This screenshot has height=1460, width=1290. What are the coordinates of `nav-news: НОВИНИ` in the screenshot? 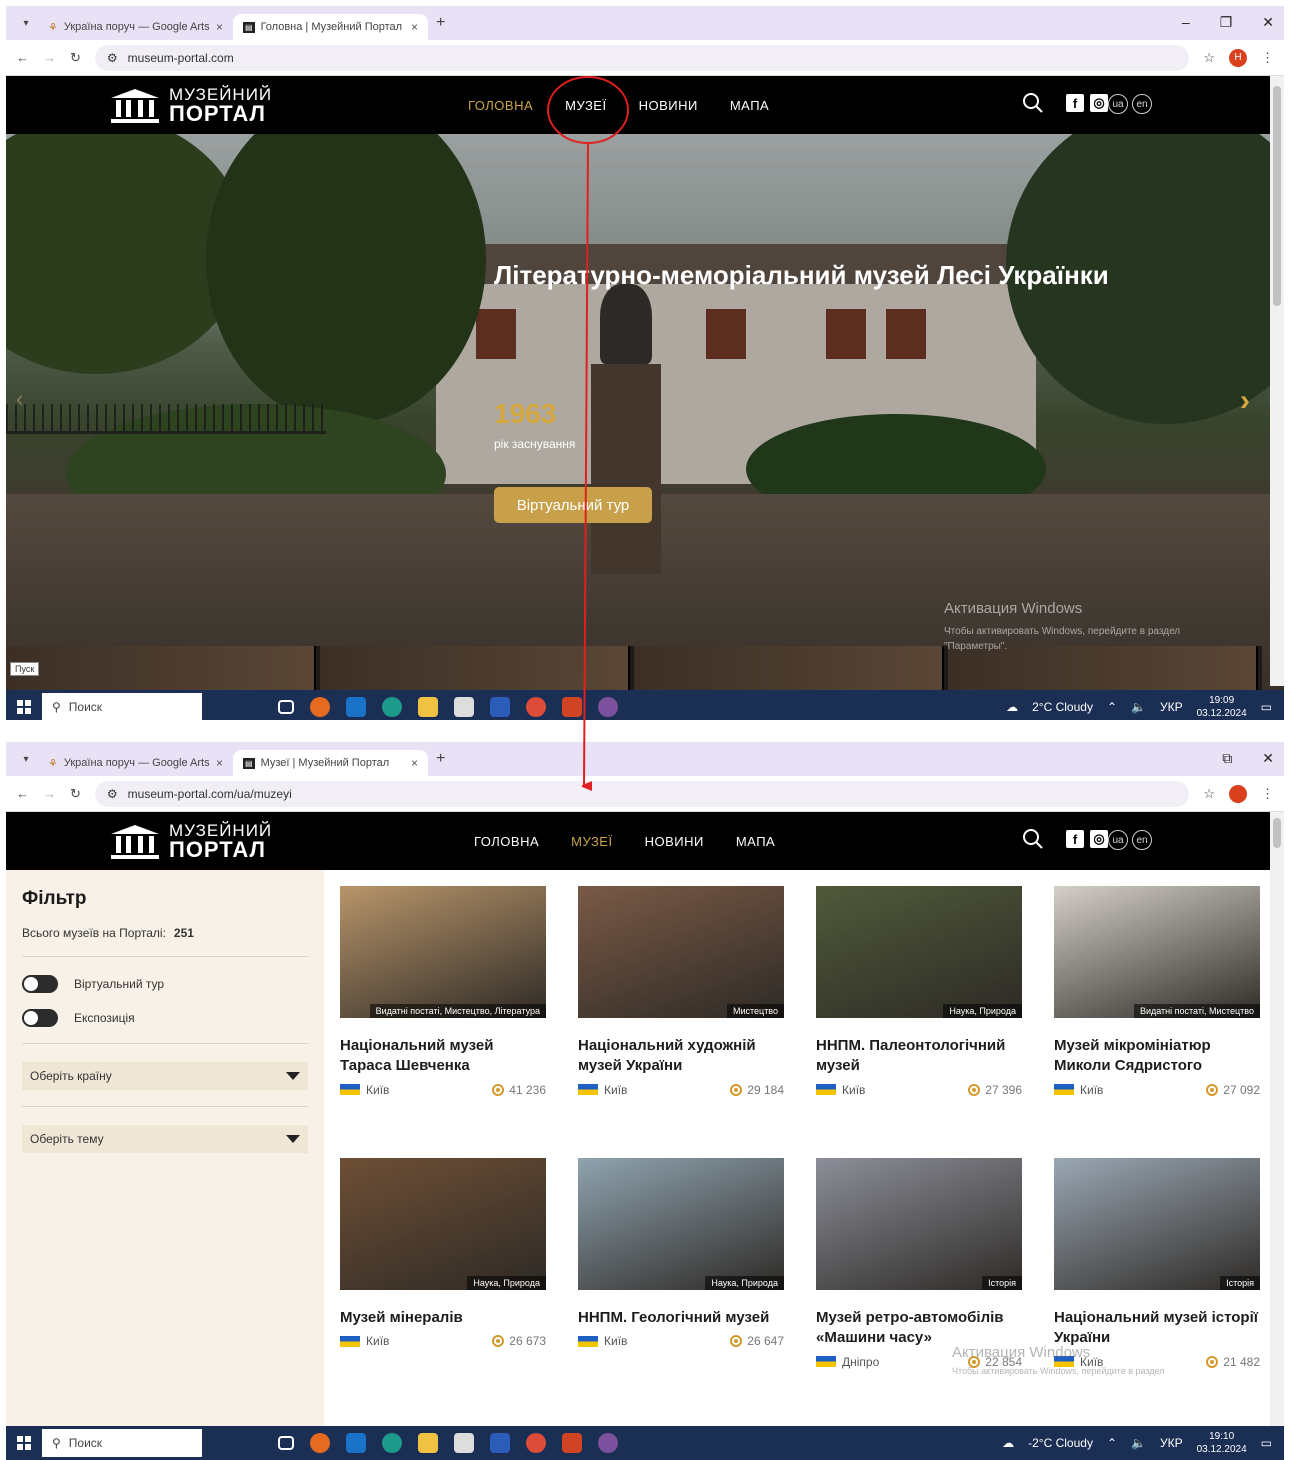 It's located at (668, 105).